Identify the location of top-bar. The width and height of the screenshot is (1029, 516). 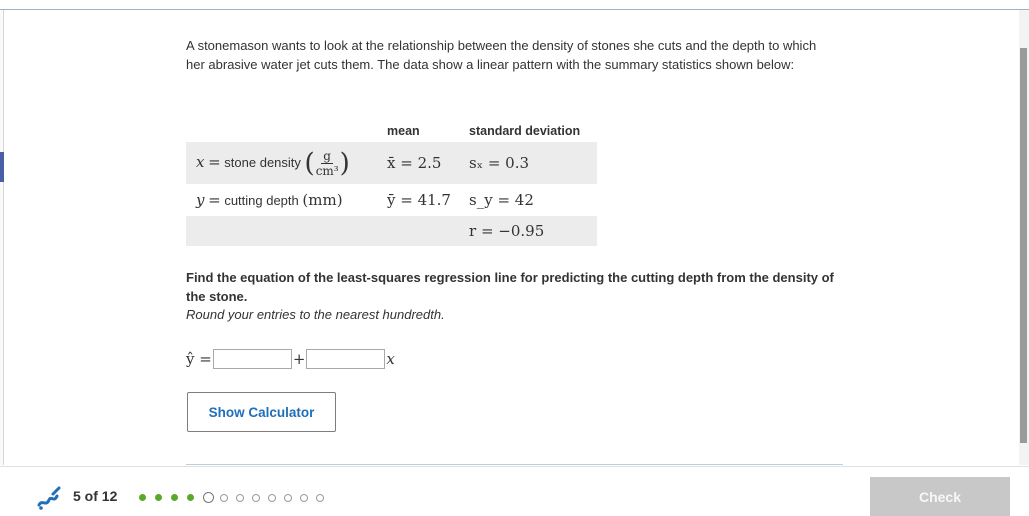
(514, 5).